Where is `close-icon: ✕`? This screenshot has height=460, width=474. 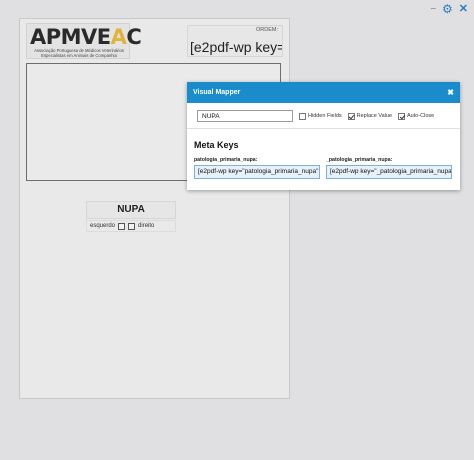
close-icon: ✕ is located at coordinates (463, 9).